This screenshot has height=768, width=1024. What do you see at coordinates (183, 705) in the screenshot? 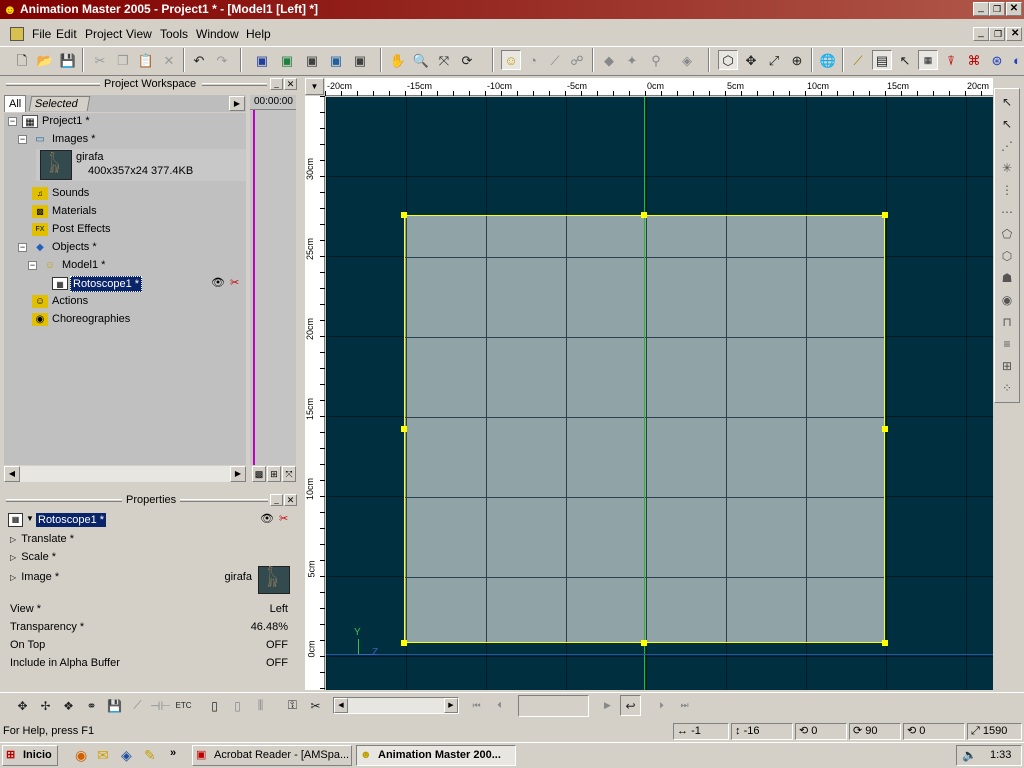
I see `etc-icon: ETC` at bounding box center [183, 705].